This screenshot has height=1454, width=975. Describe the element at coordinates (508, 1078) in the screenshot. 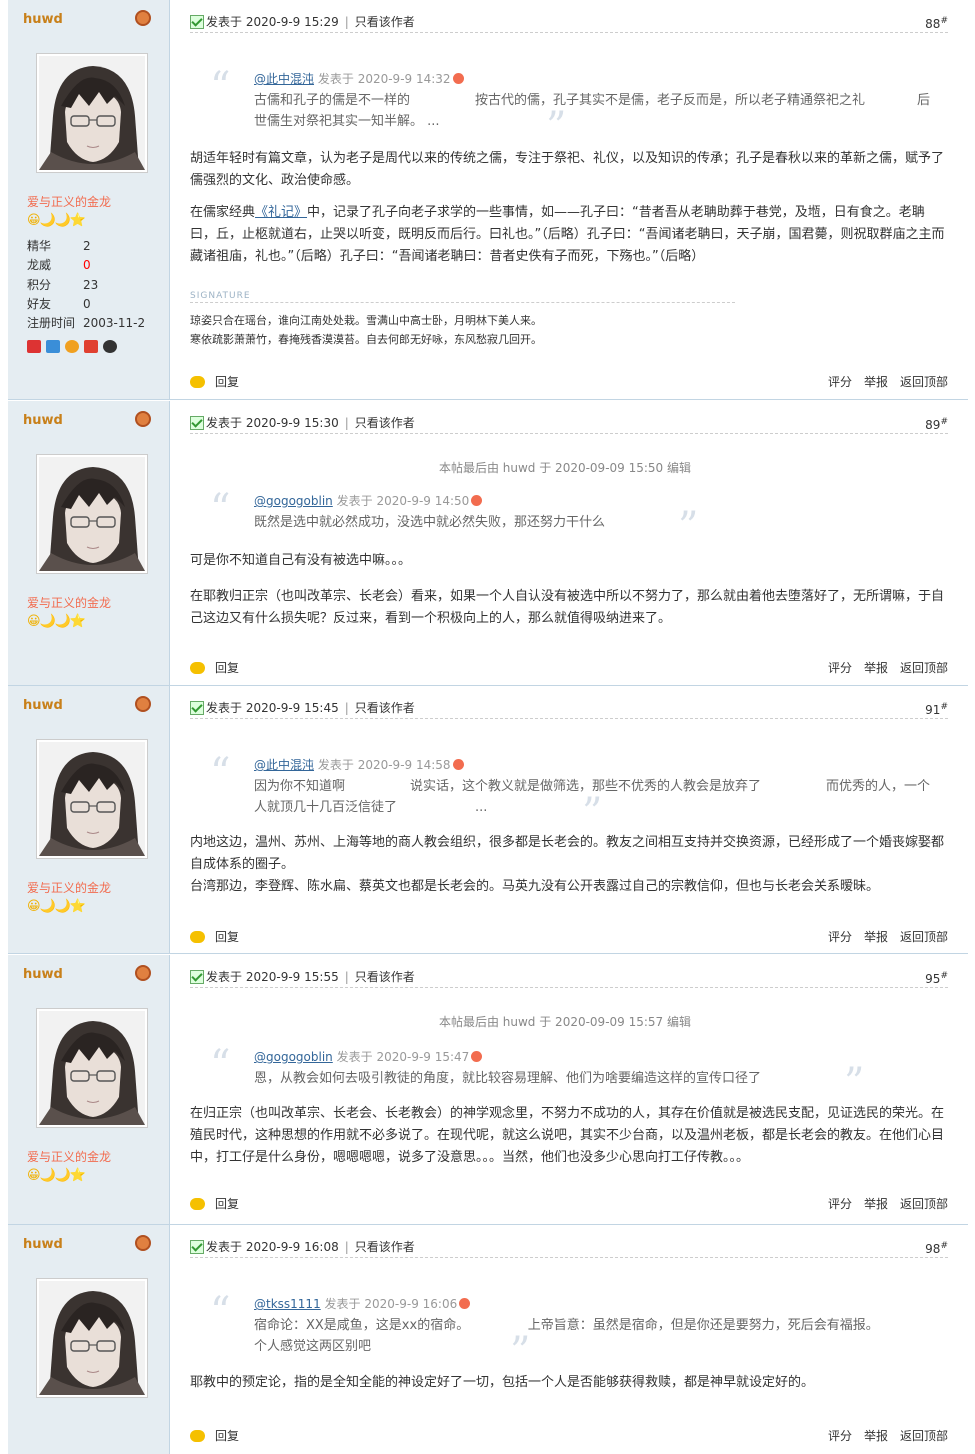

I see `quote-text: 恩，从教会如何去吸引教徒的角度，就比较容易理解、他们为啥要编造这样的宣传口径了` at that location.